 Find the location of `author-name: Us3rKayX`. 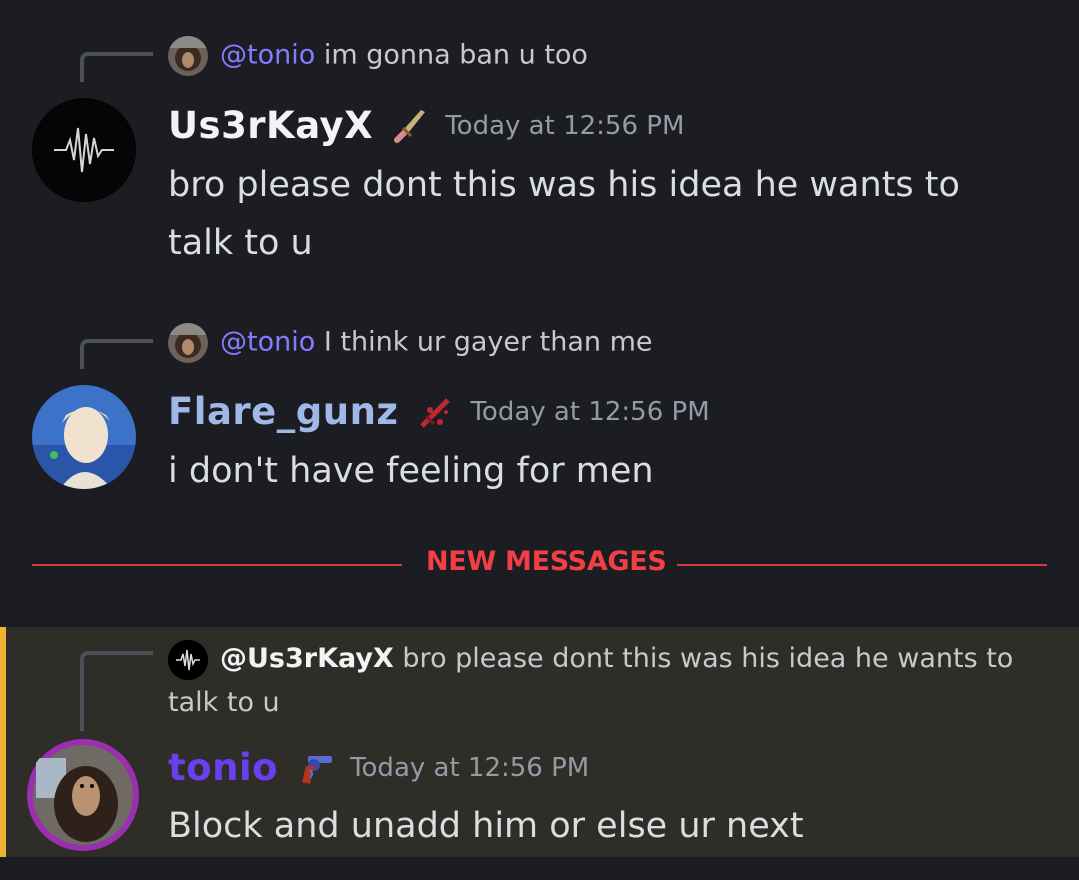

author-name: Us3rKayX is located at coordinates (270, 125).